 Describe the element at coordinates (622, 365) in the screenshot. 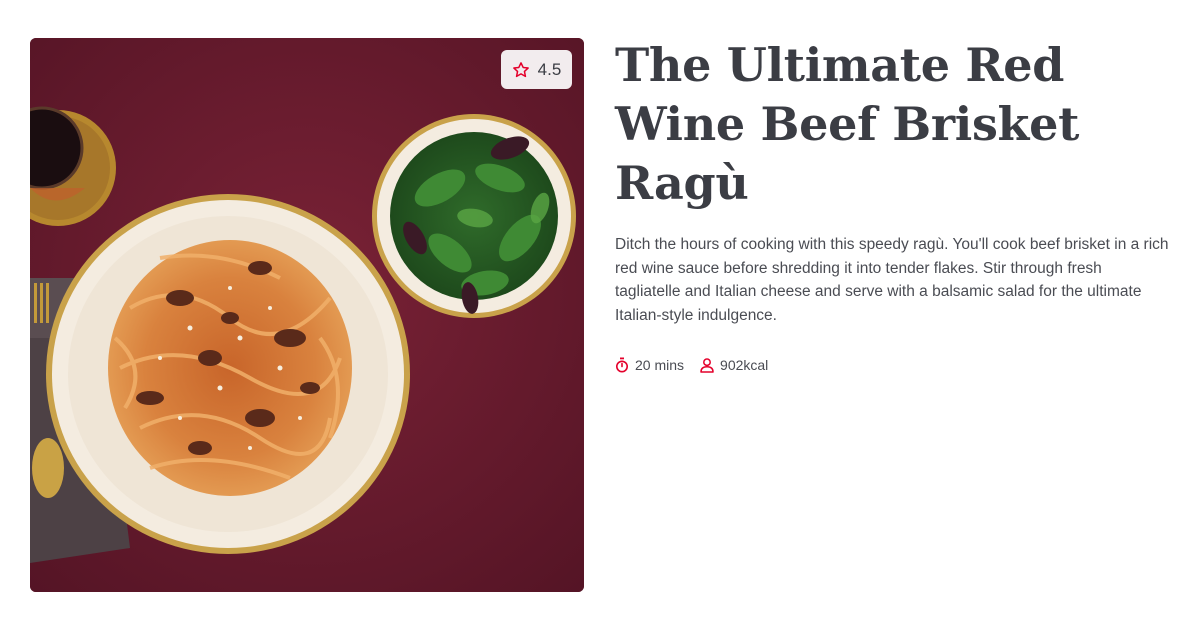

I see `stopwatch-icon` at that location.